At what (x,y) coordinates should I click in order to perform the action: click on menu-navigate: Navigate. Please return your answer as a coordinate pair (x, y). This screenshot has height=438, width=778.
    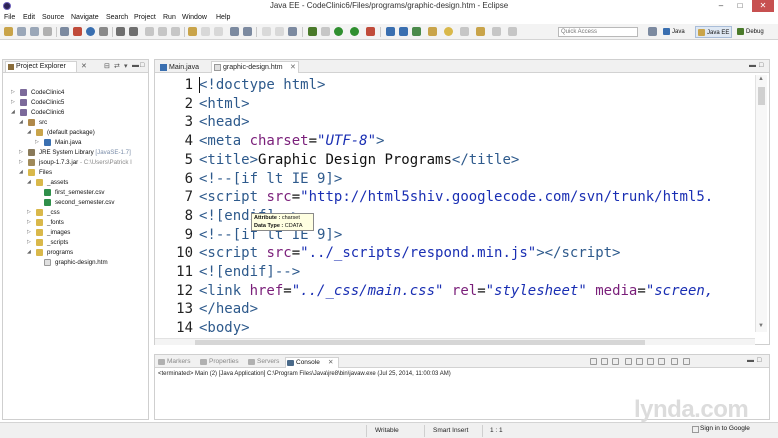
    Looking at the image, I should click on (85, 17).